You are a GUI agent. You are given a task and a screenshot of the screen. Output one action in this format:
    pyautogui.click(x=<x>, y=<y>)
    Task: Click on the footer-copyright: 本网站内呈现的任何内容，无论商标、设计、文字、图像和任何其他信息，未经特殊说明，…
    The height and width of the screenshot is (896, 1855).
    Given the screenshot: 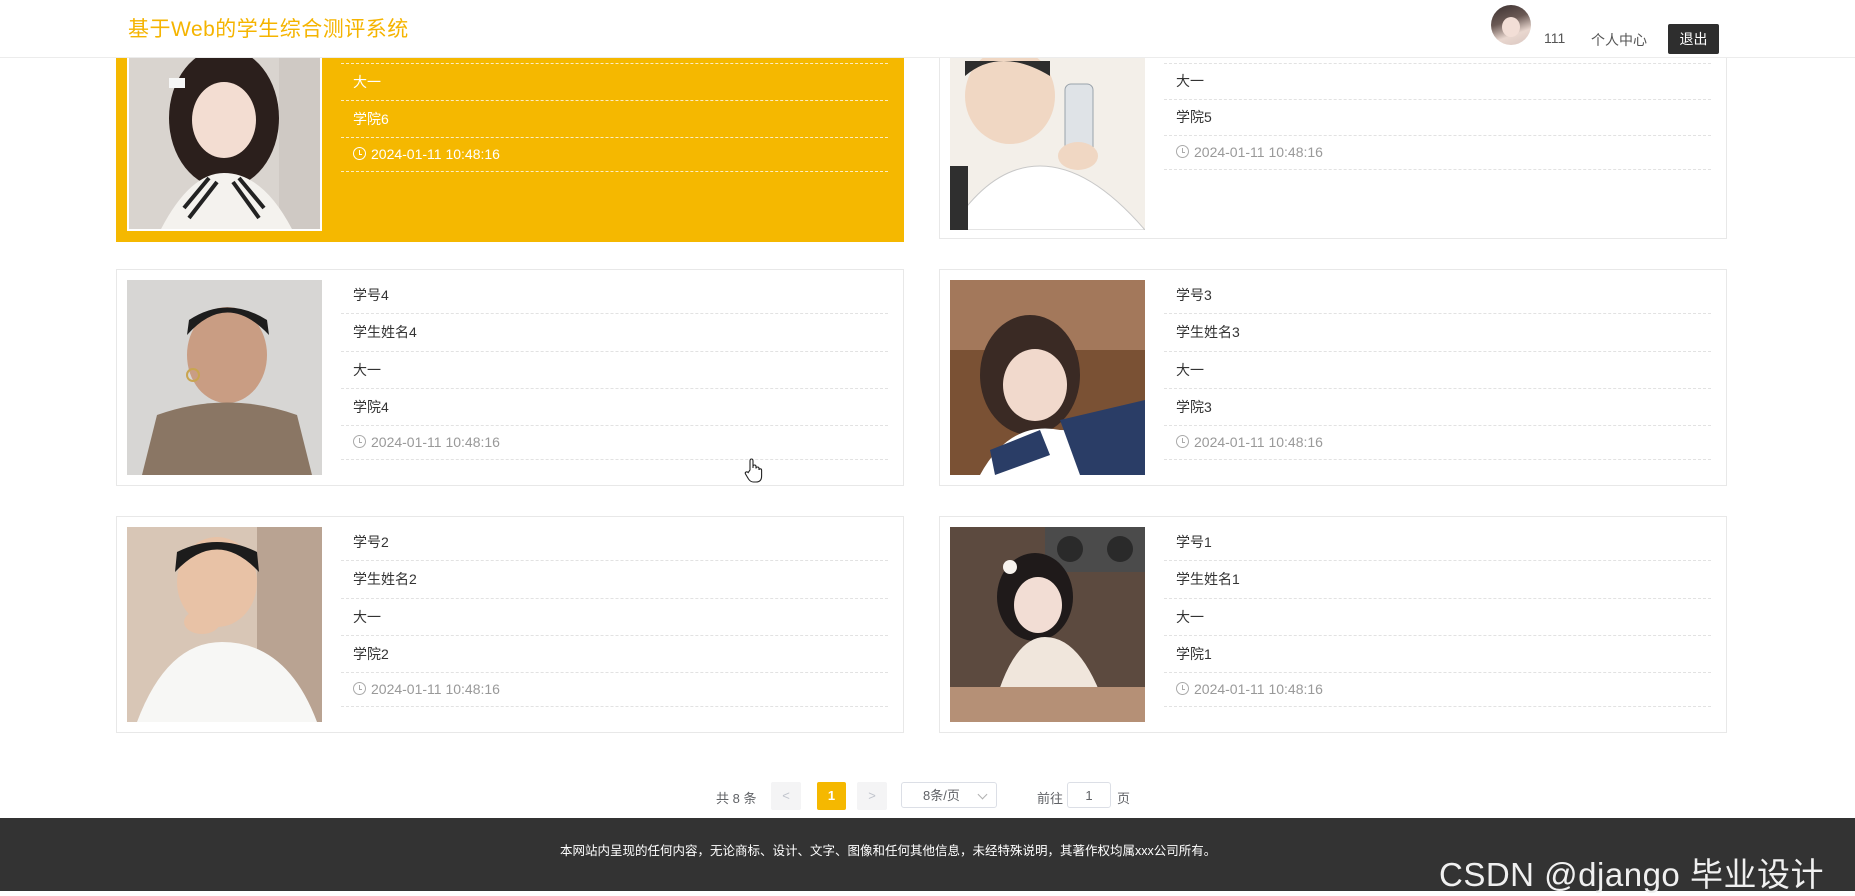 What is the action you would take?
    pyautogui.click(x=888, y=851)
    